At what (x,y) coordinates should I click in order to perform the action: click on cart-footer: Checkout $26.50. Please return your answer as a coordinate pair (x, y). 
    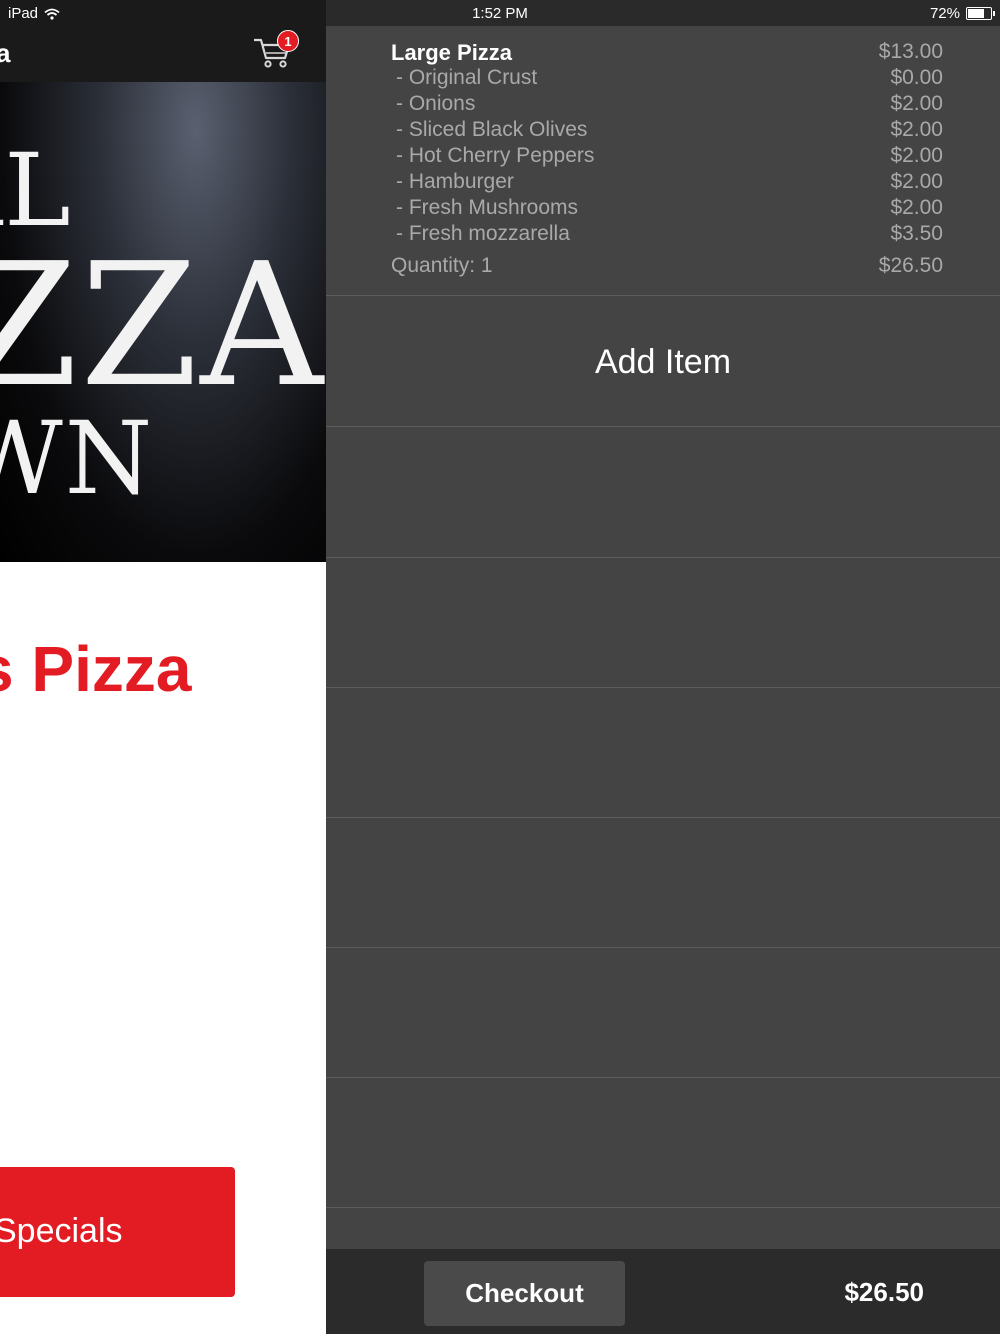
    Looking at the image, I should click on (663, 1291).